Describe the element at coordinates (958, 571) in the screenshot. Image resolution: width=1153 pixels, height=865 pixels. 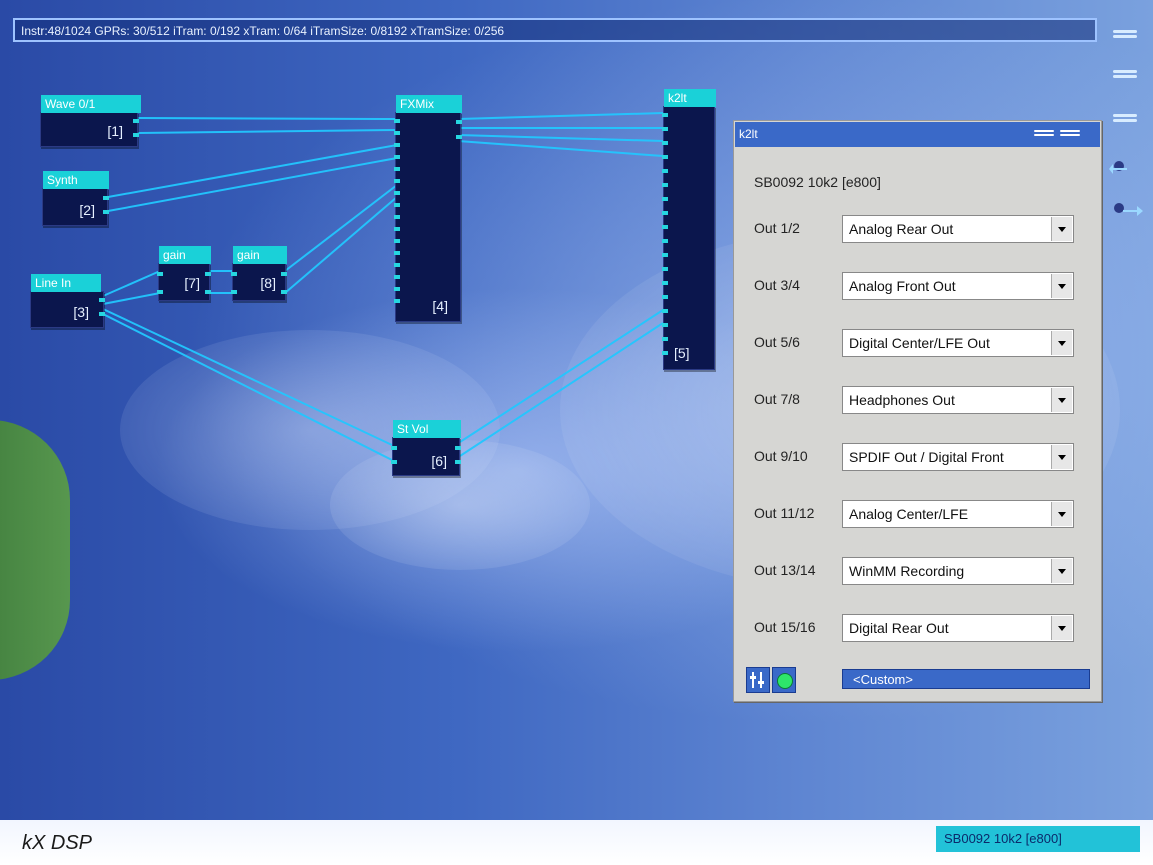
I see `output-select: WinMM Recording` at that location.